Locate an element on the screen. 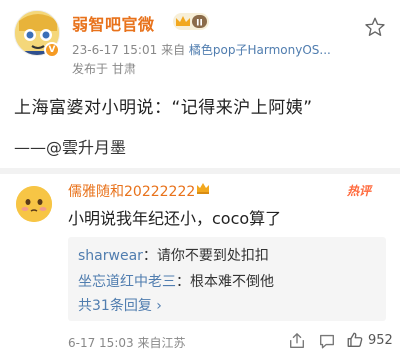  like-thumb-icon is located at coordinates (355, 340).